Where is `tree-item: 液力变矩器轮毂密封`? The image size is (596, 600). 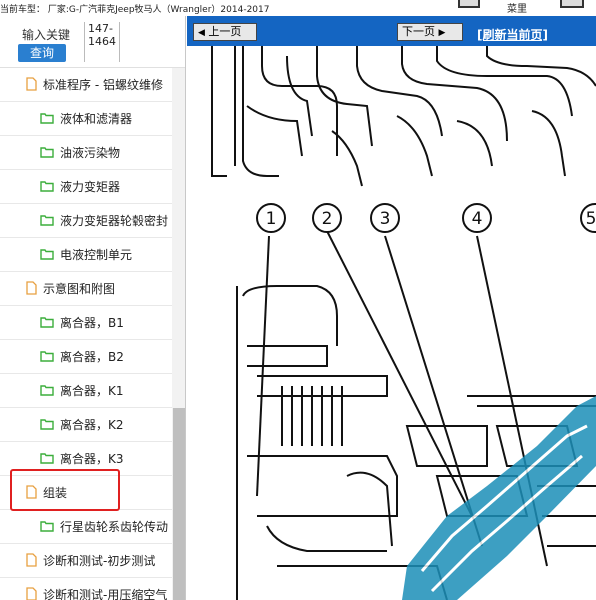
tree-item: 液力变矩器轮毂密封 is located at coordinates (86, 221).